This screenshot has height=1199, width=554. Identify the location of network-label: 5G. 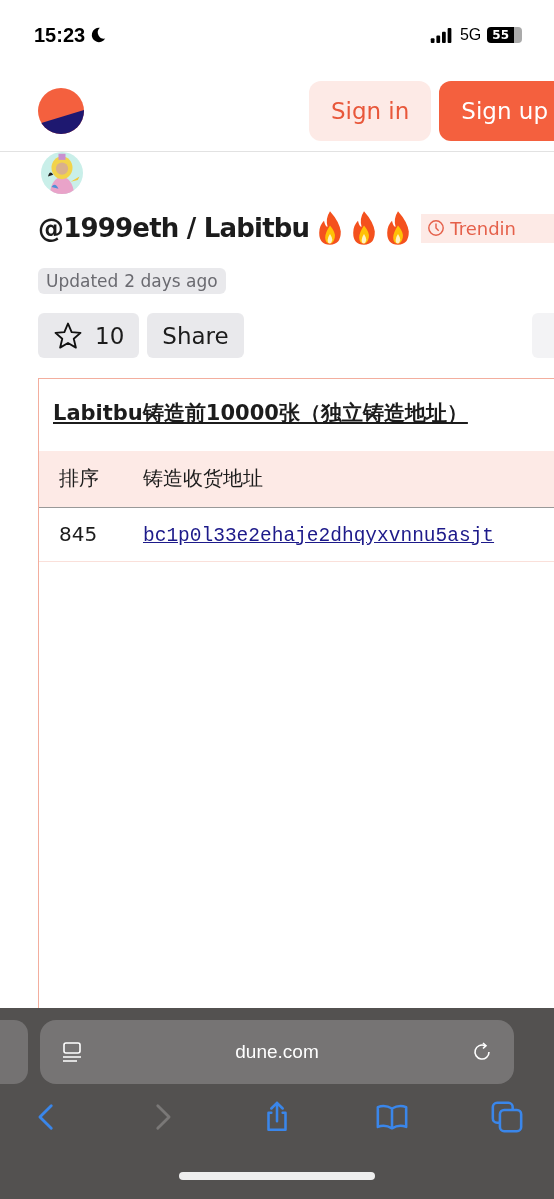
(470, 35).